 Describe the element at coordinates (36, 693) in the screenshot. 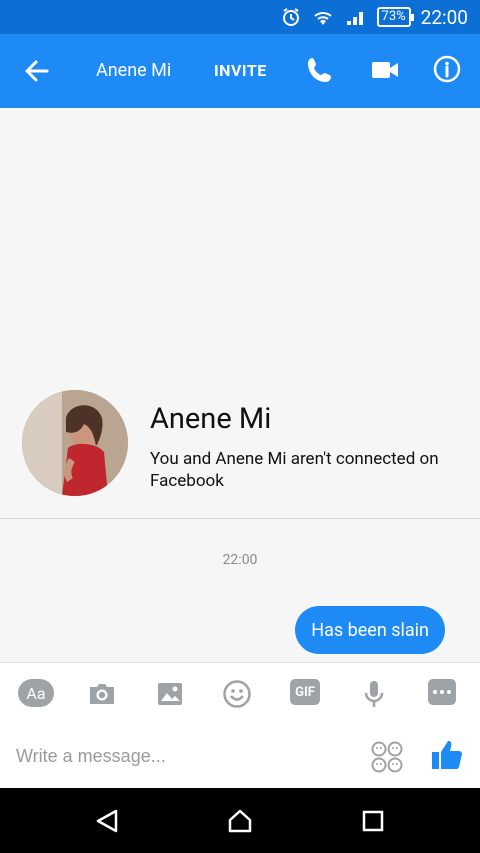

I see `text-format-icon: Aa` at that location.